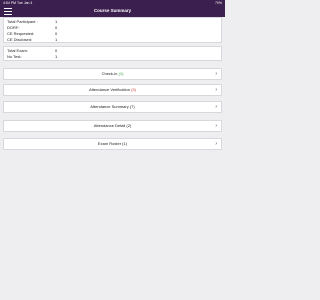 Image resolution: width=320 pixels, height=300 pixels. What do you see at coordinates (20, 39) in the screenshot?
I see `stat-label: CE Disclosed:` at bounding box center [20, 39].